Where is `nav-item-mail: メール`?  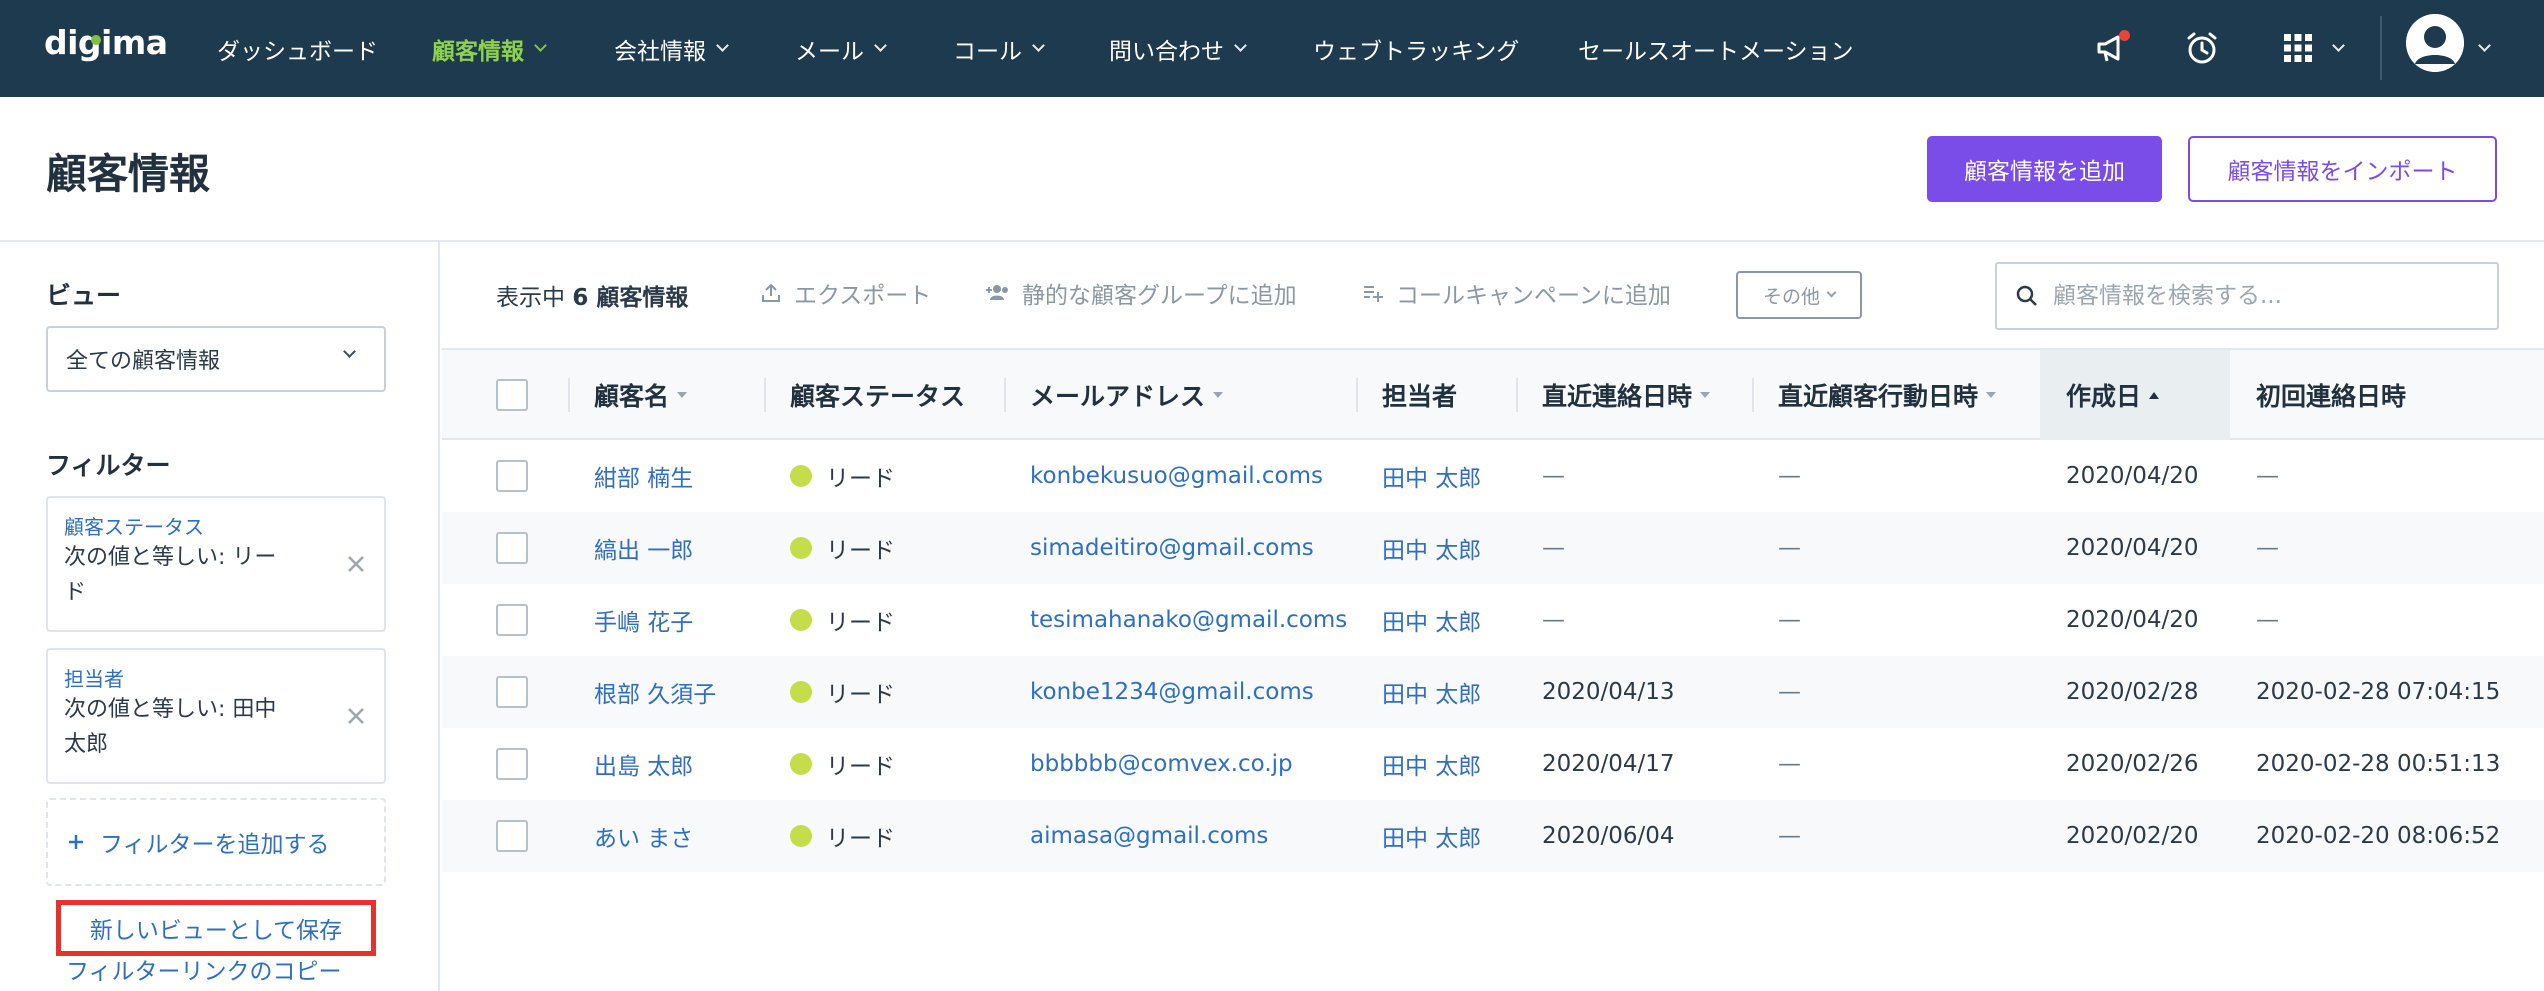
nav-item-mail: メール is located at coordinates (841, 48).